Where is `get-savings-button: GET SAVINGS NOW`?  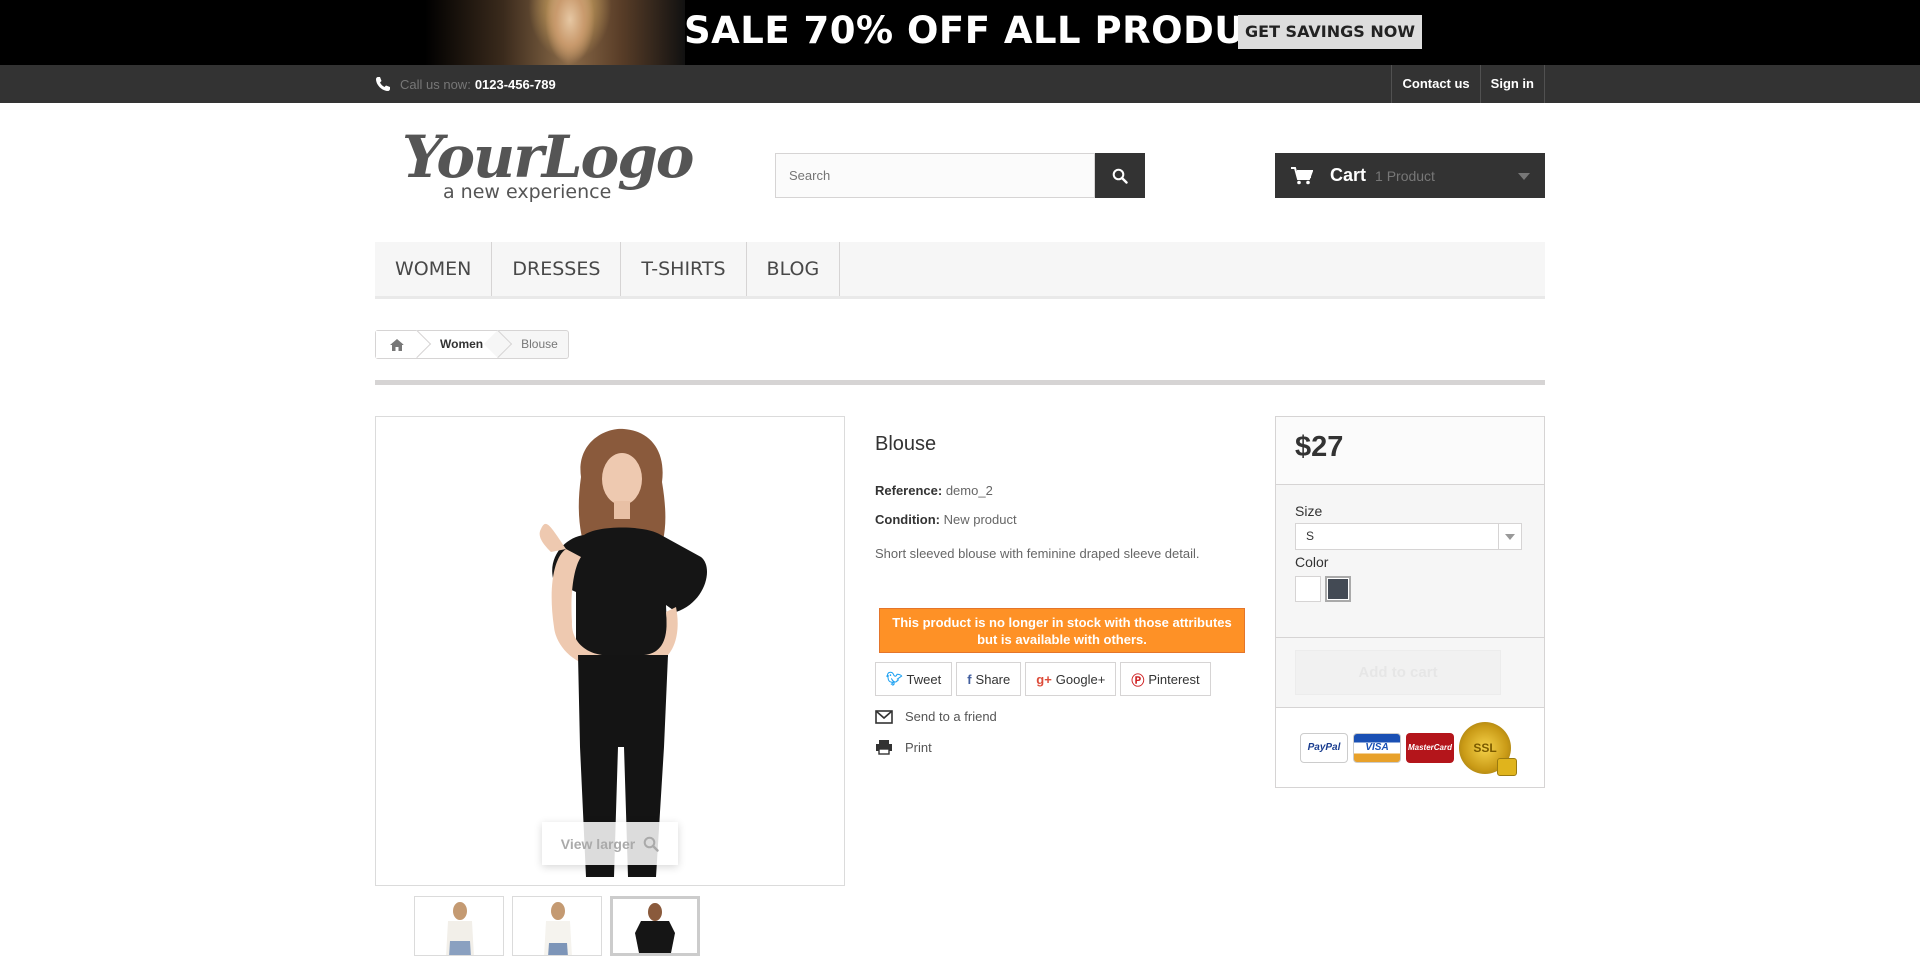
get-savings-button: GET SAVINGS NOW is located at coordinates (1330, 32).